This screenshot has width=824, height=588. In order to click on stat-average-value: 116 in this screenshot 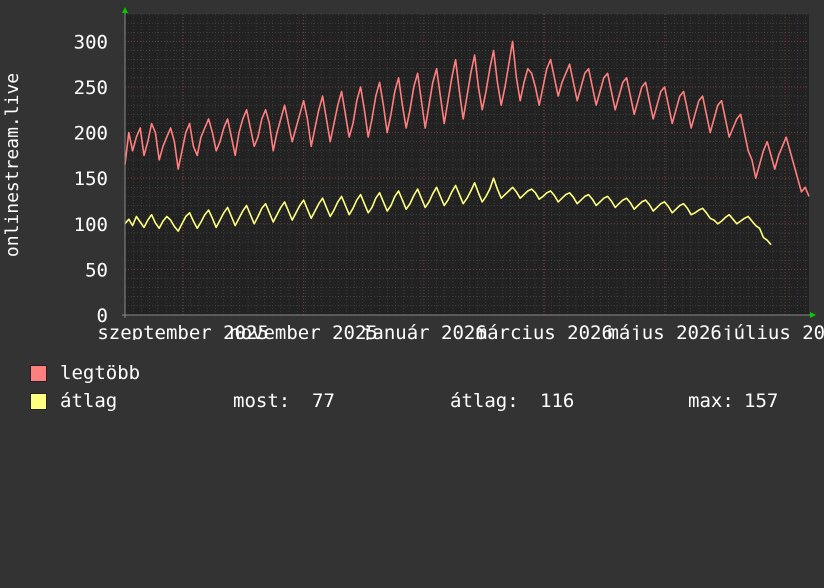, I will do `click(557, 401)`.